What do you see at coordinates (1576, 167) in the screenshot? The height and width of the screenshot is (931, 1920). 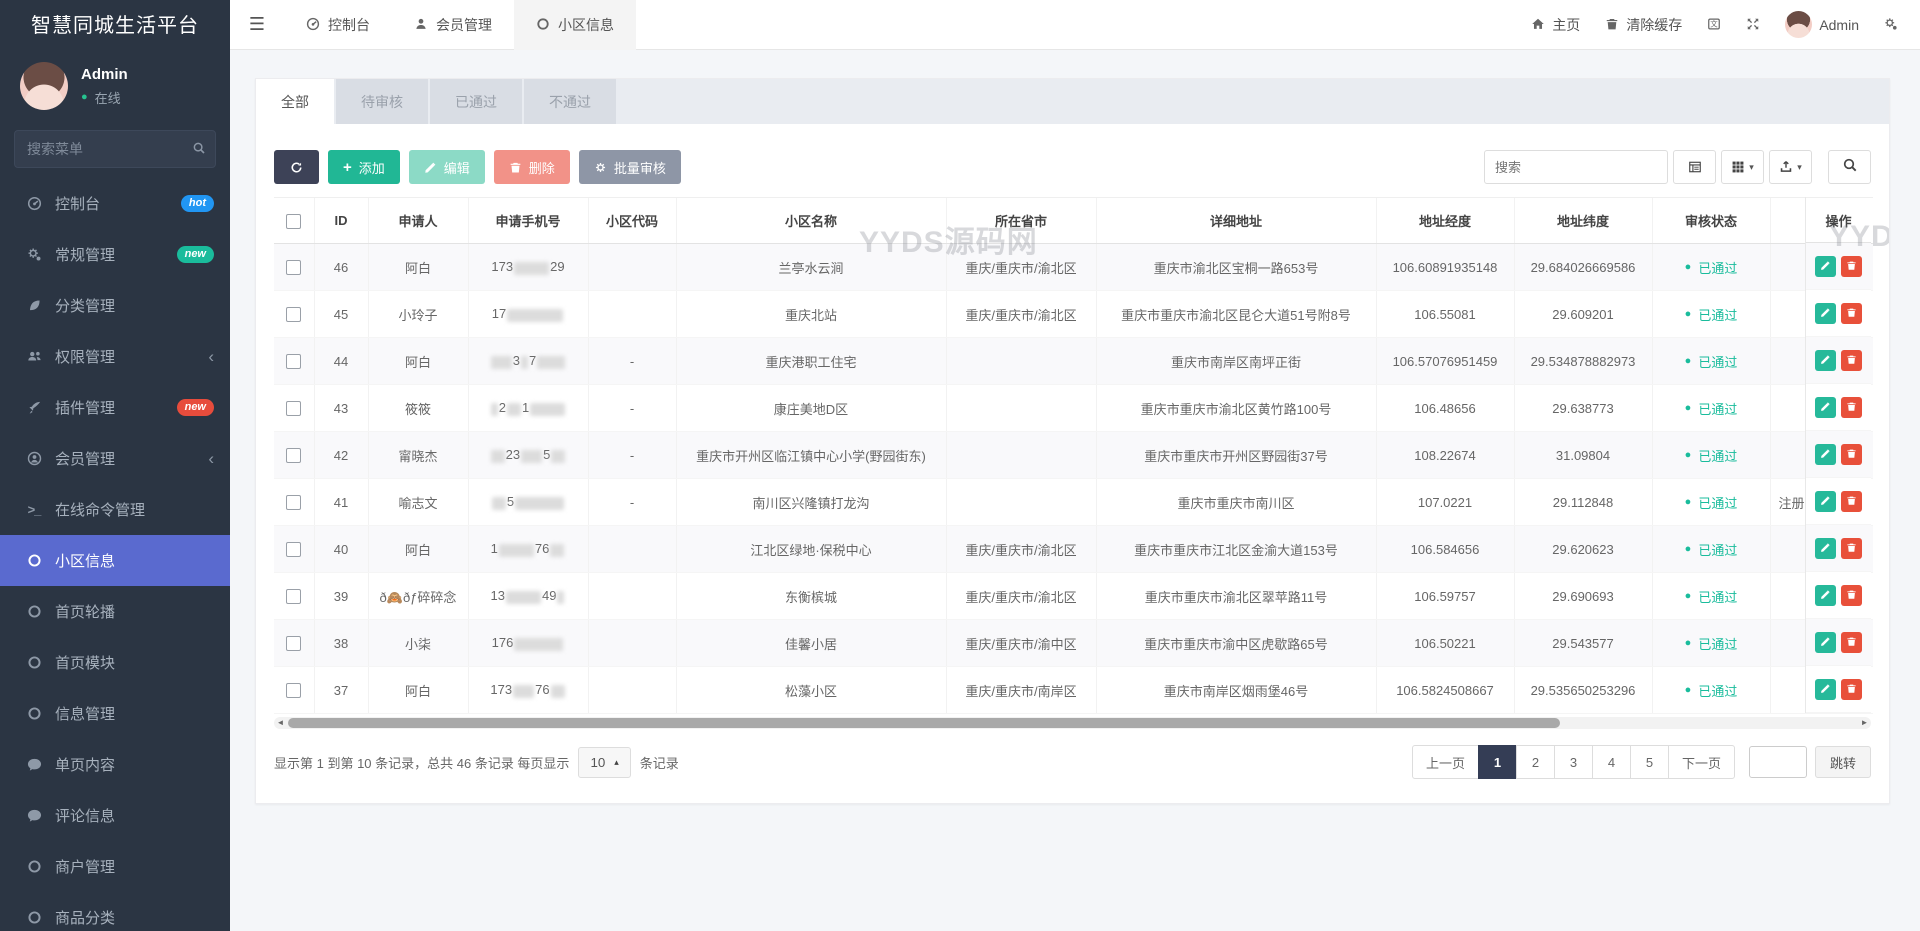 I see `table-search-input` at bounding box center [1576, 167].